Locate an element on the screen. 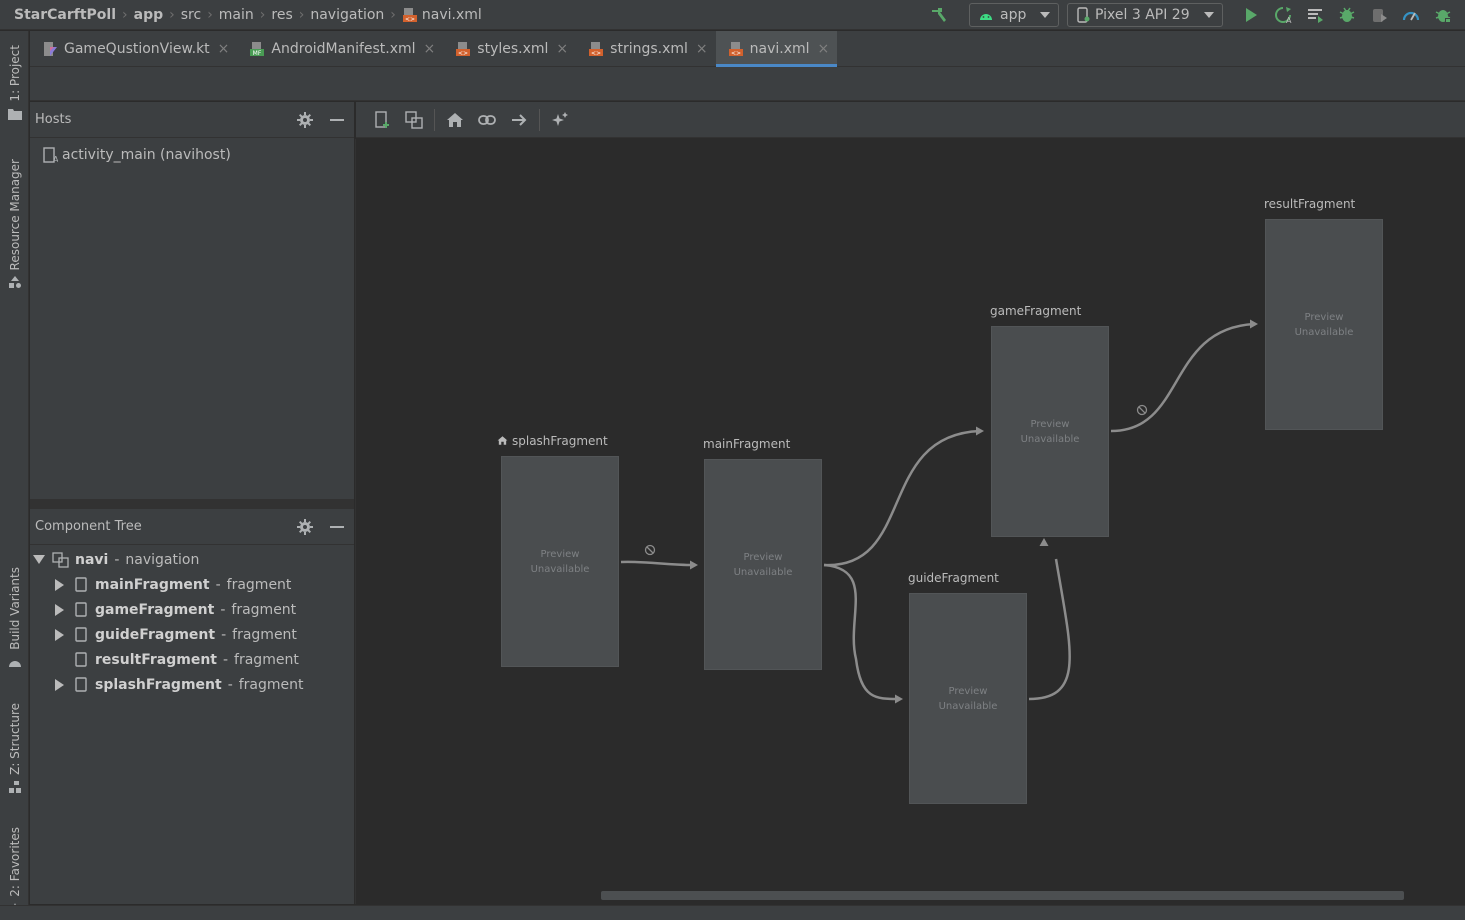 The width and height of the screenshot is (1465, 920). panel-splitter is located at coordinates (192, 504).